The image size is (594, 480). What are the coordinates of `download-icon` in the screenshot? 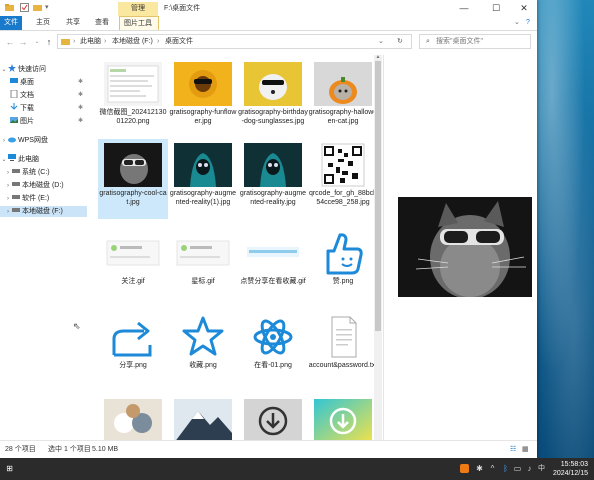 It's located at (14, 106).